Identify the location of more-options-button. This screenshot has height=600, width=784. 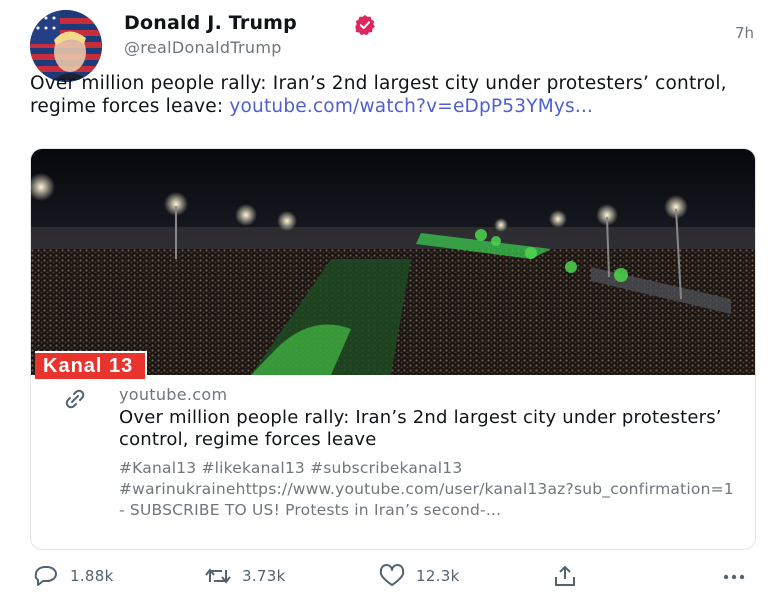
(734, 576).